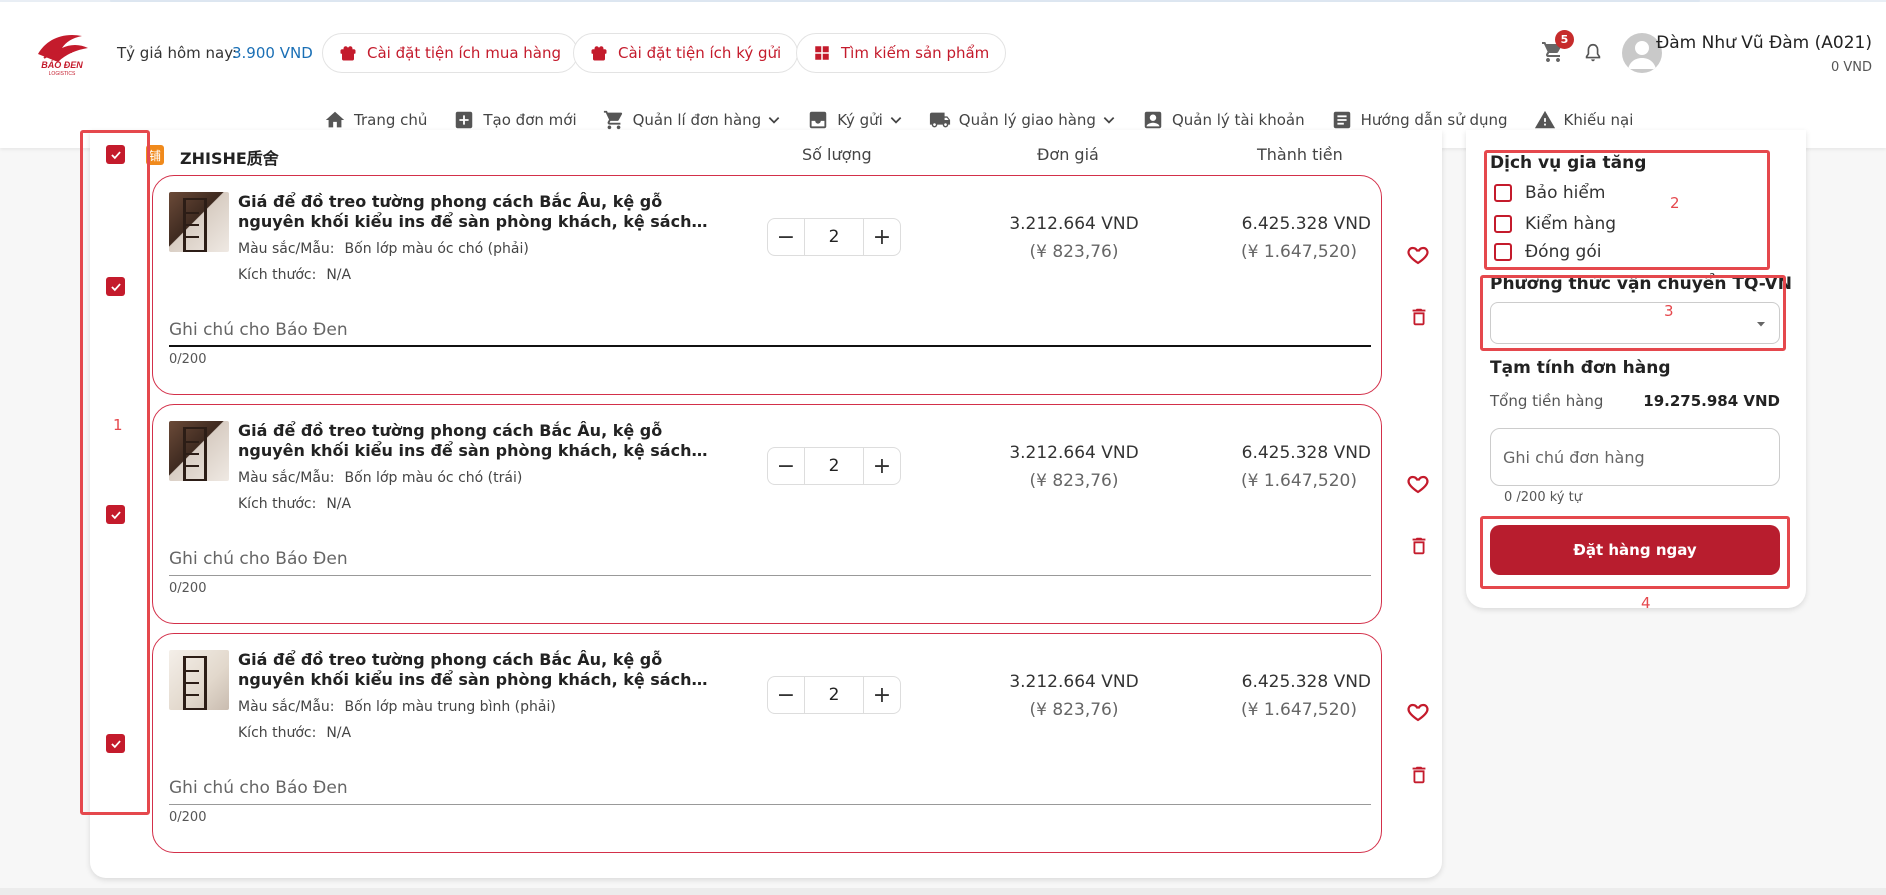  What do you see at coordinates (1544, 119) in the screenshot?
I see `warning-icon` at bounding box center [1544, 119].